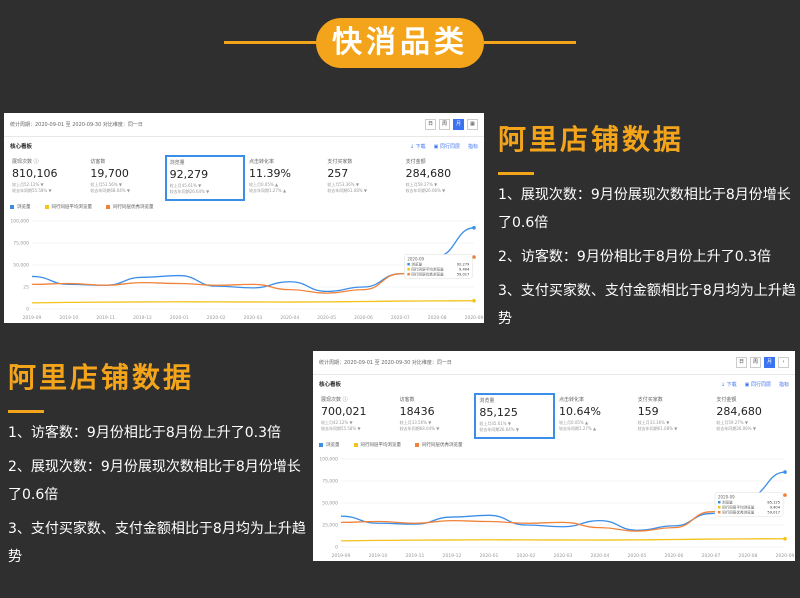 This screenshot has width=800, height=598. What do you see at coordinates (110, 190) in the screenshot?
I see `metric-compare-year: 较去年同期68.04% ▼` at bounding box center [110, 190].